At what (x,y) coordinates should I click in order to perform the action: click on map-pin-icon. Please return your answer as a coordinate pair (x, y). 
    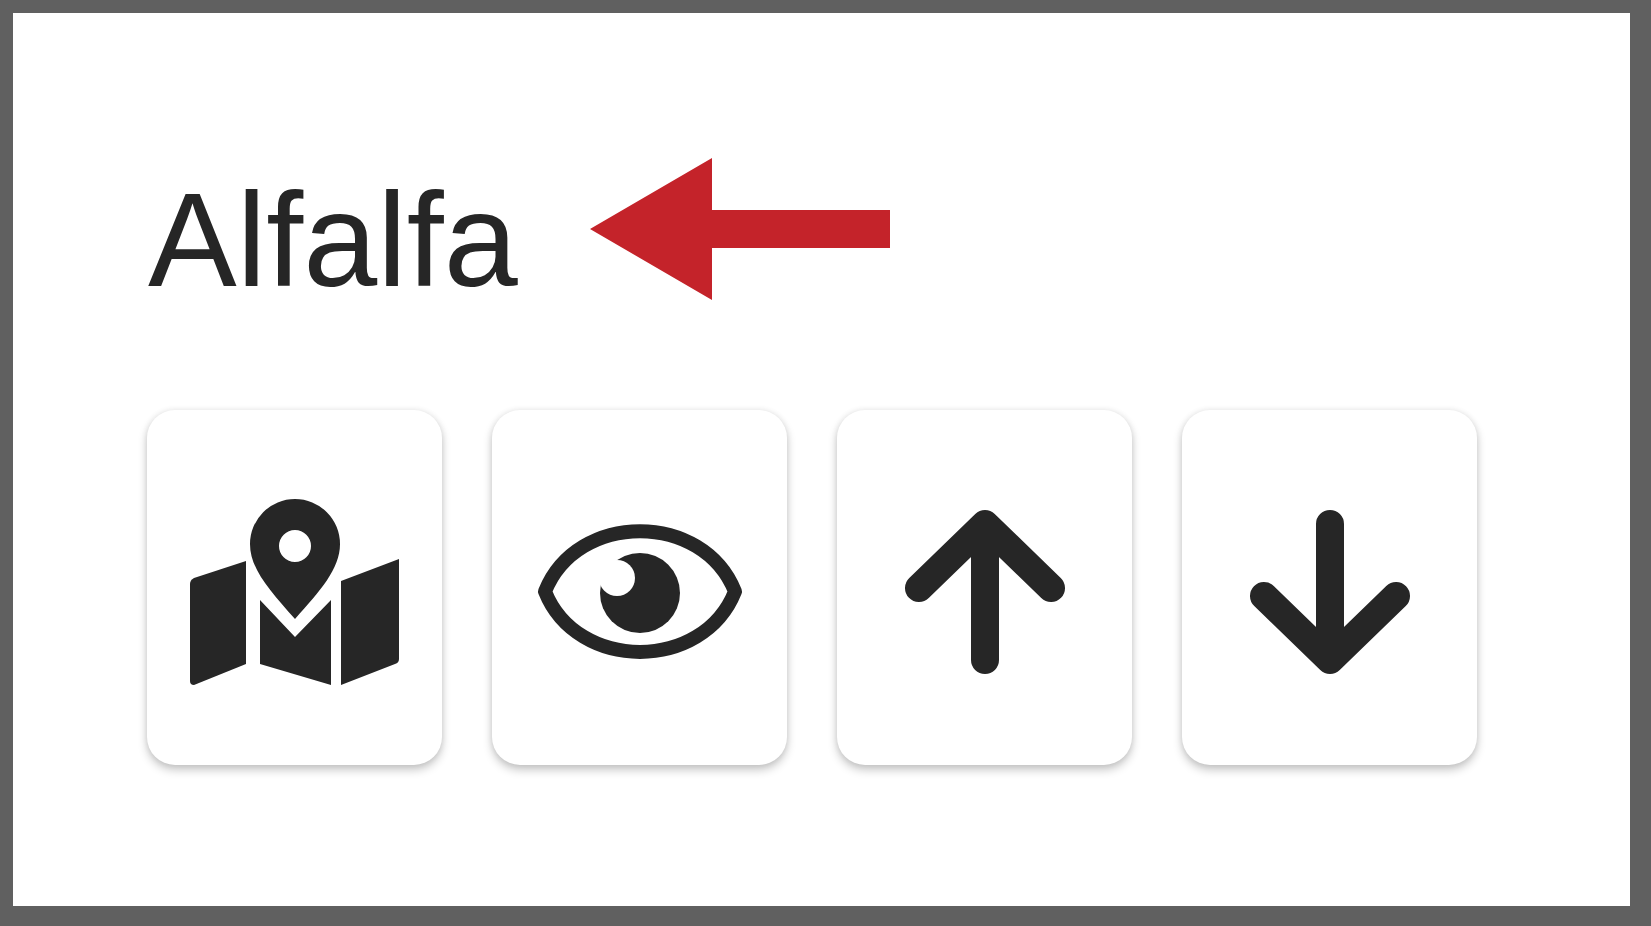
    Looking at the image, I should click on (294, 591).